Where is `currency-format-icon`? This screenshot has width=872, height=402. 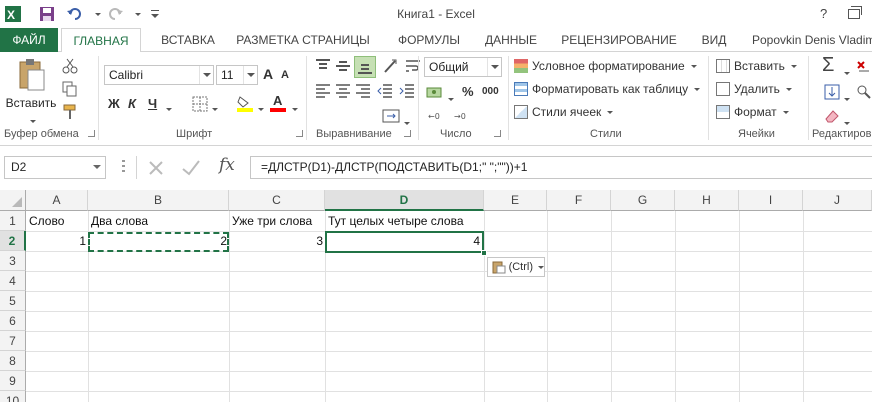
currency-format-icon is located at coordinates (435, 93).